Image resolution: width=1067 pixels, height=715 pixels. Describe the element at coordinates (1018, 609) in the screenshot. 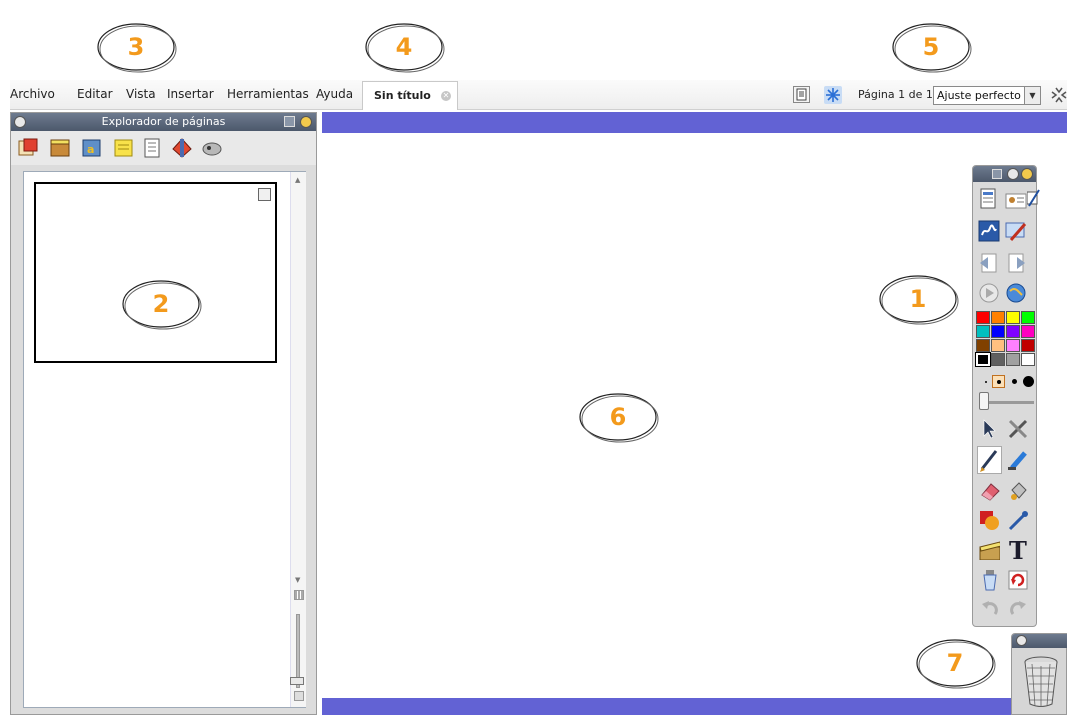

I see `redo-icon` at that location.